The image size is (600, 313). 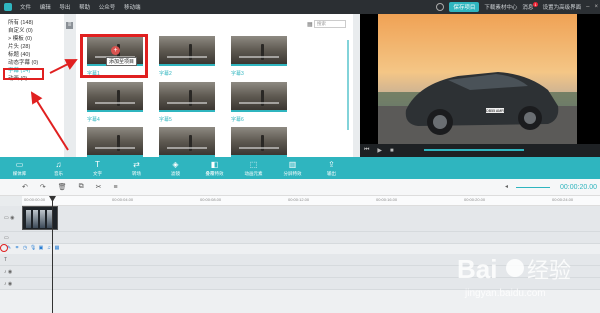 I want to click on splitscreen-icon: ▥, so click(x=292, y=164).